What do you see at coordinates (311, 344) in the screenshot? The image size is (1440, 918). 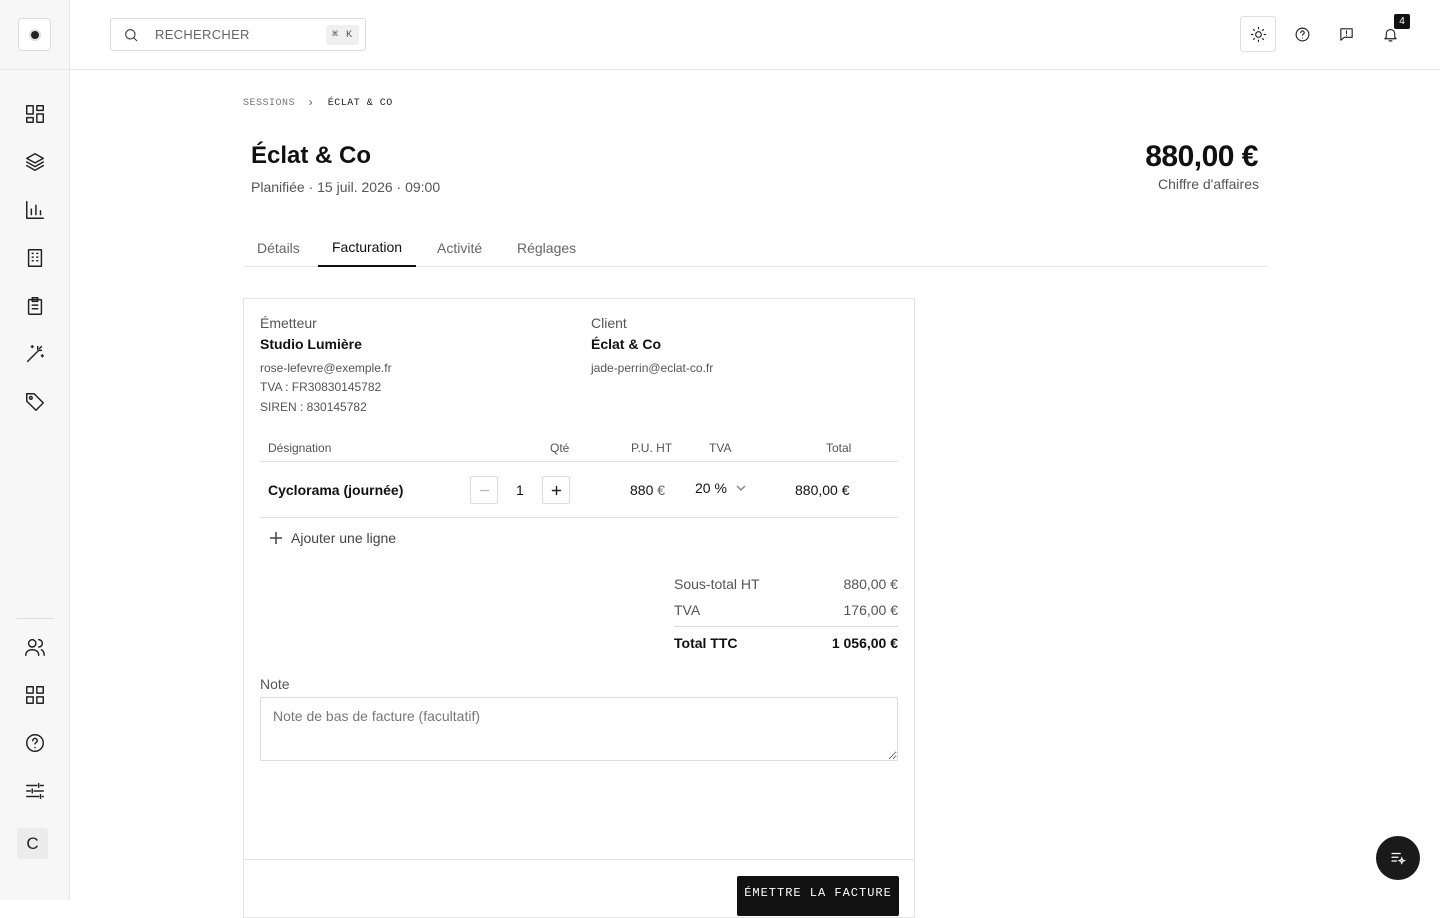 I see `issuer-name: Studio Lumière` at bounding box center [311, 344].